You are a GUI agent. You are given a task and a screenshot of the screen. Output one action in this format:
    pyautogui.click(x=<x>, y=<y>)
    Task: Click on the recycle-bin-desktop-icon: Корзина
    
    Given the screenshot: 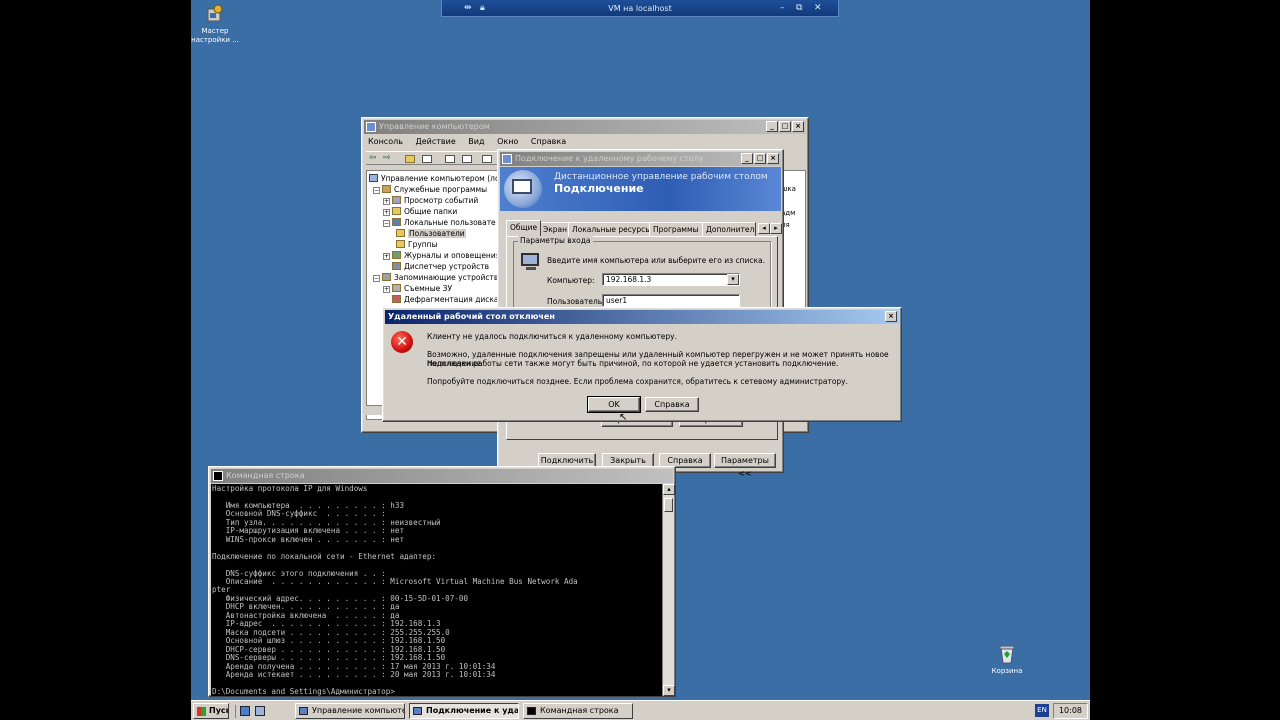 What is the action you would take?
    pyautogui.click(x=1007, y=659)
    